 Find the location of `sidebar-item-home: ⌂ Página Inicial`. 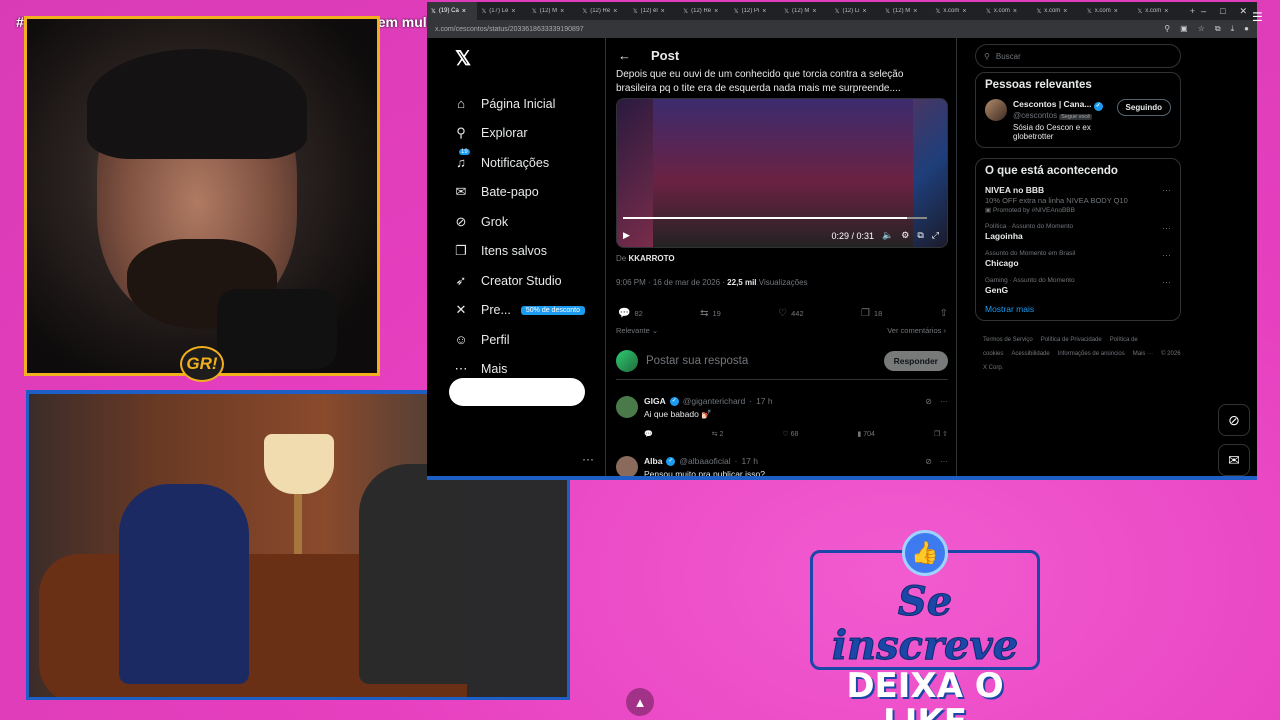

sidebar-item-home: ⌂ Página Inicial is located at coordinates (528, 104).